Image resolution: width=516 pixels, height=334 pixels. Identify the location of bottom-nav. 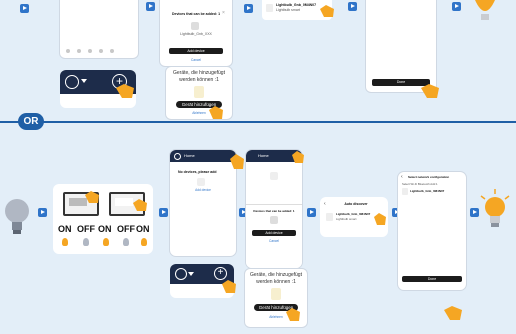
(90, 51).